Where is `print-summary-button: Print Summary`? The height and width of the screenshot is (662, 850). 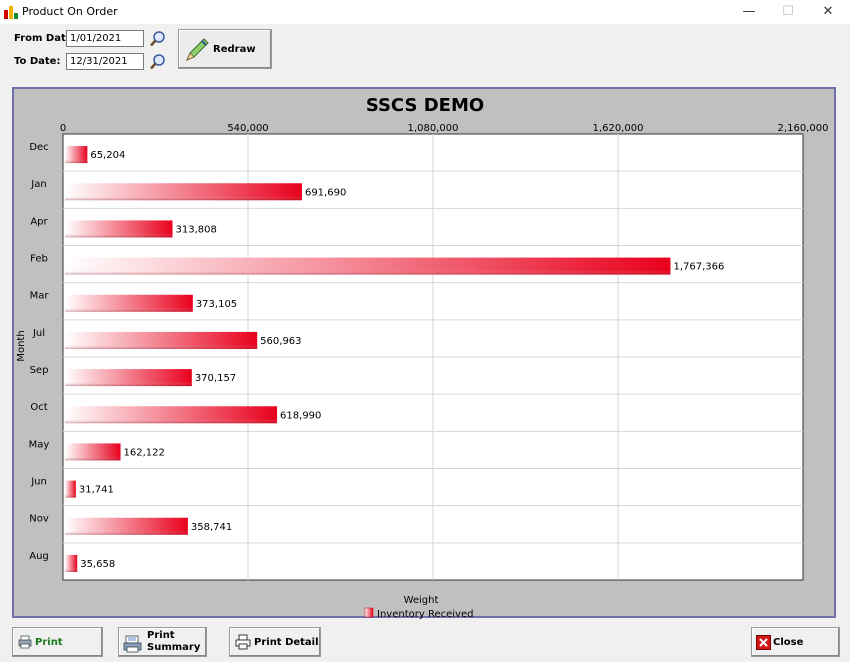 print-summary-button: Print Summary is located at coordinates (162, 642).